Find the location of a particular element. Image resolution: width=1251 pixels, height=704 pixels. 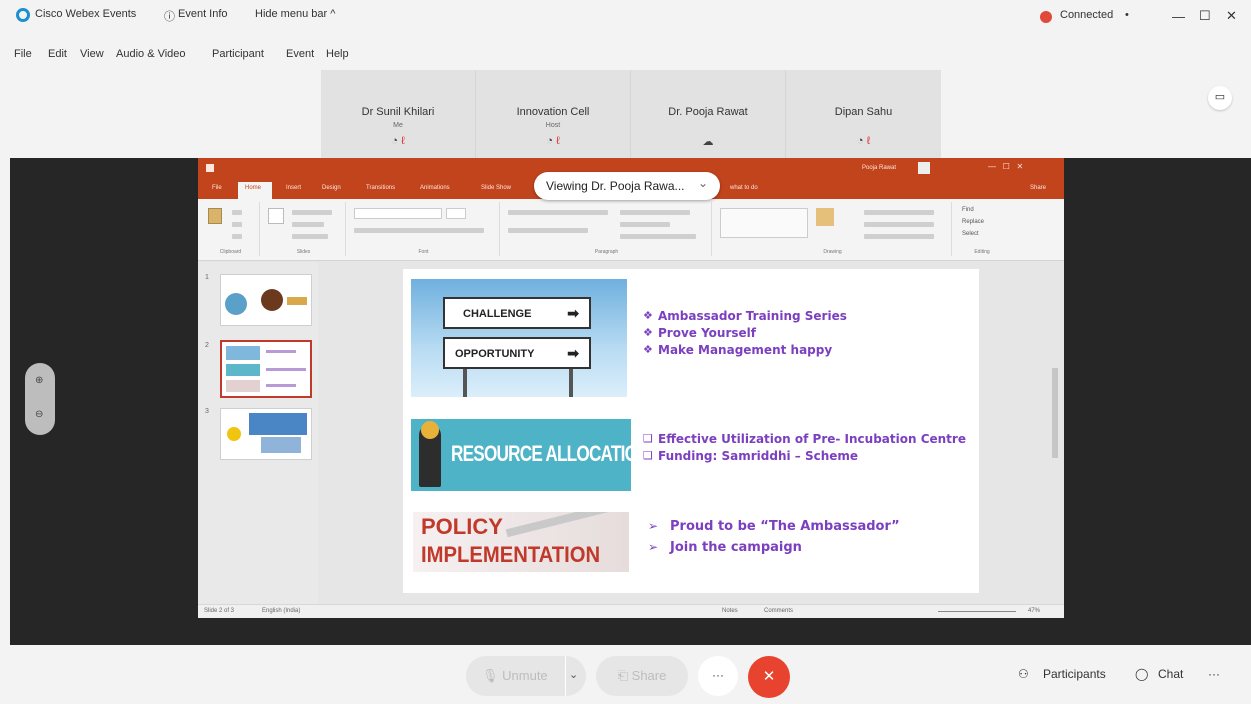

zoom-level: 47% is located at coordinates (1034, 611).